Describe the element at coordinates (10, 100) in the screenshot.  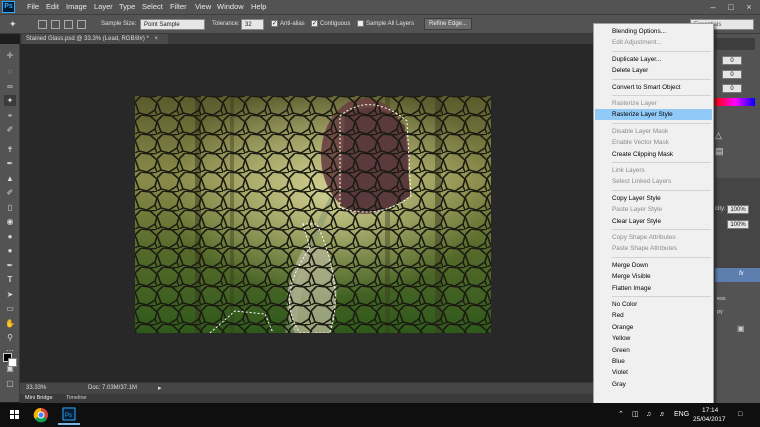
I see `magic-wand-tool-icon: ✦` at that location.